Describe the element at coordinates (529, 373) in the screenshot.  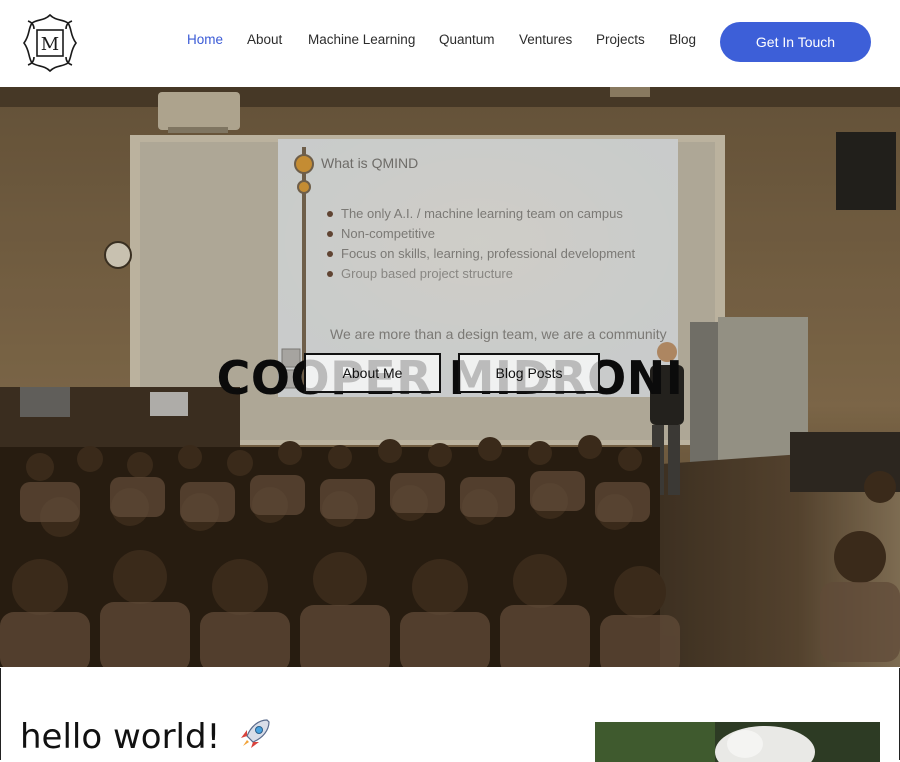
I see `blog-posts-button: Blog Posts` at that location.